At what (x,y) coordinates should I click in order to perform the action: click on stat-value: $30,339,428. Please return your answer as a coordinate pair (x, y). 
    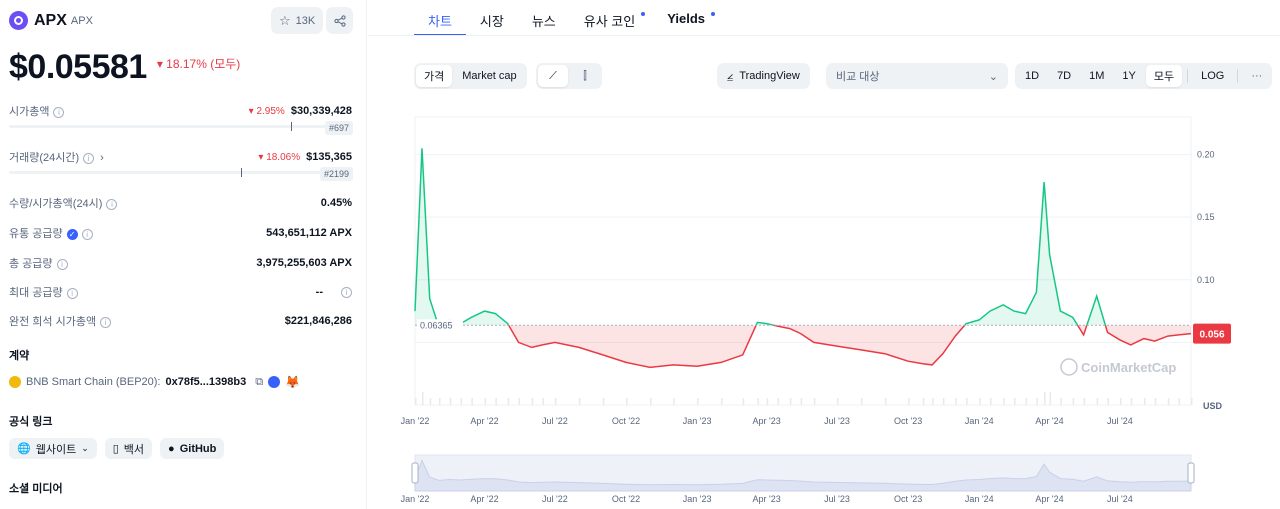
    Looking at the image, I should click on (321, 111).